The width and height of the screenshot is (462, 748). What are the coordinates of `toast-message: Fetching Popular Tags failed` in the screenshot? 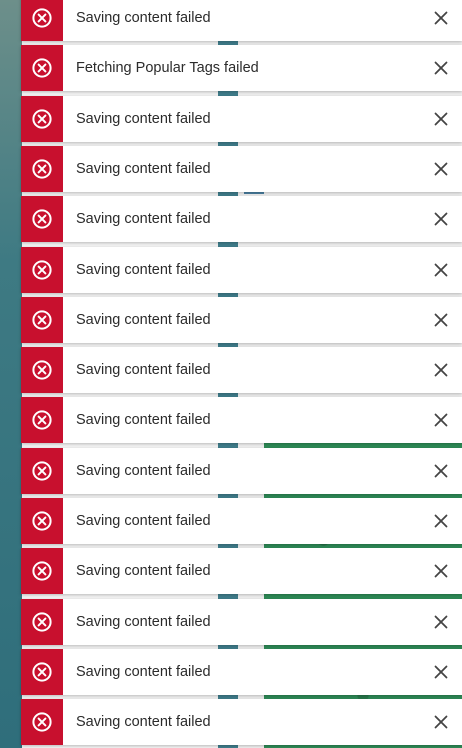 It's located at (167, 68).